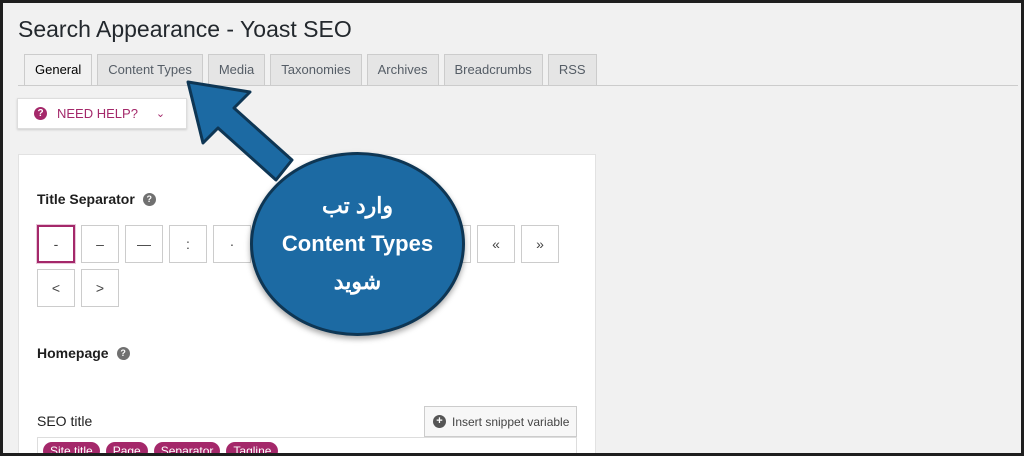 The height and width of the screenshot is (456, 1024). What do you see at coordinates (357, 205) in the screenshot?
I see `callout-line-1: وارد تب` at bounding box center [357, 205].